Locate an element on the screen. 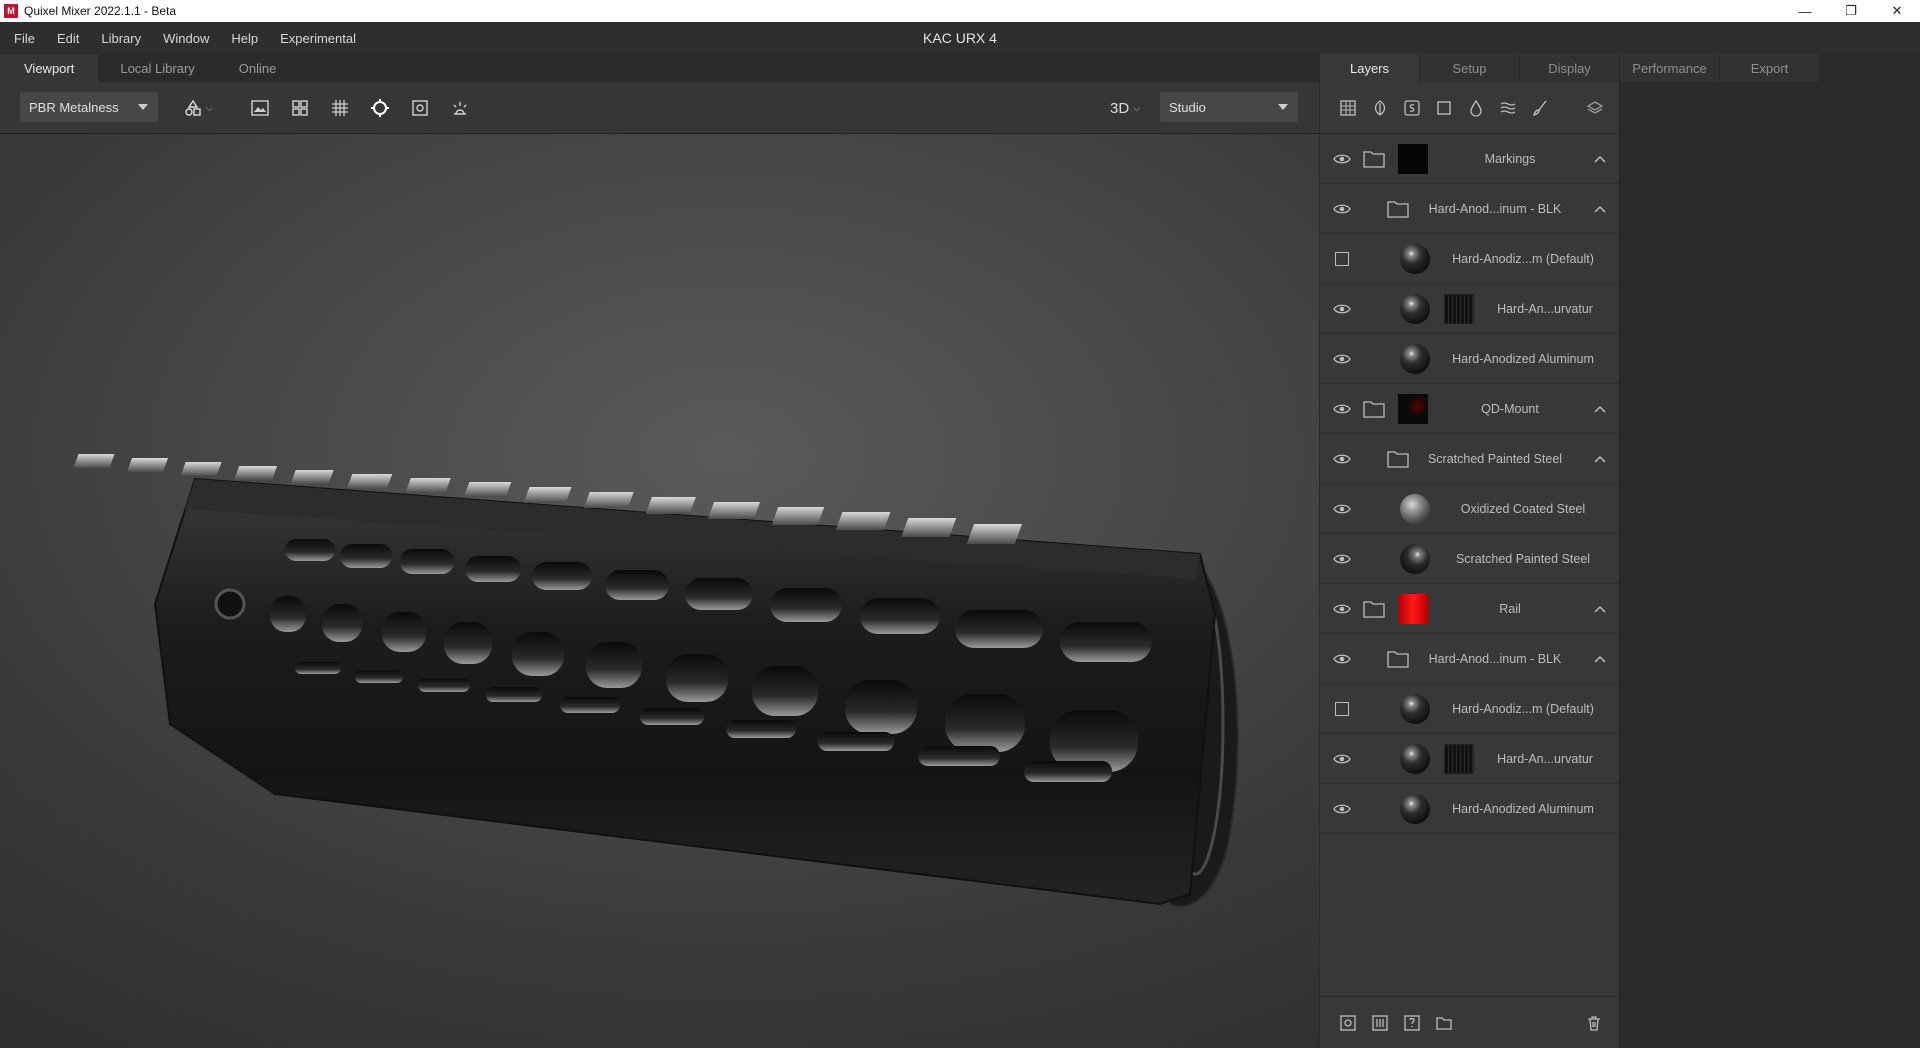 Image resolution: width=1920 pixels, height=1048 pixels. layers-footer is located at coordinates (1470, 1022).